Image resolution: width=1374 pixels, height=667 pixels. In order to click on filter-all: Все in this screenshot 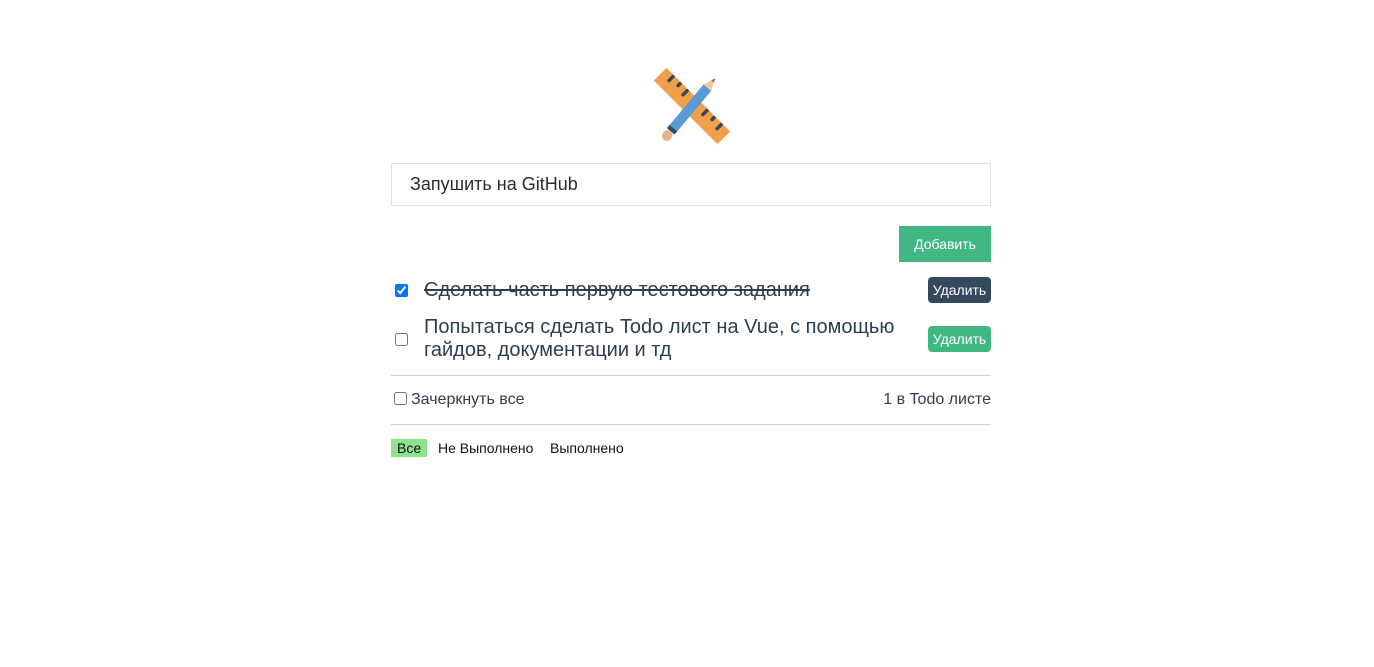, I will do `click(409, 448)`.